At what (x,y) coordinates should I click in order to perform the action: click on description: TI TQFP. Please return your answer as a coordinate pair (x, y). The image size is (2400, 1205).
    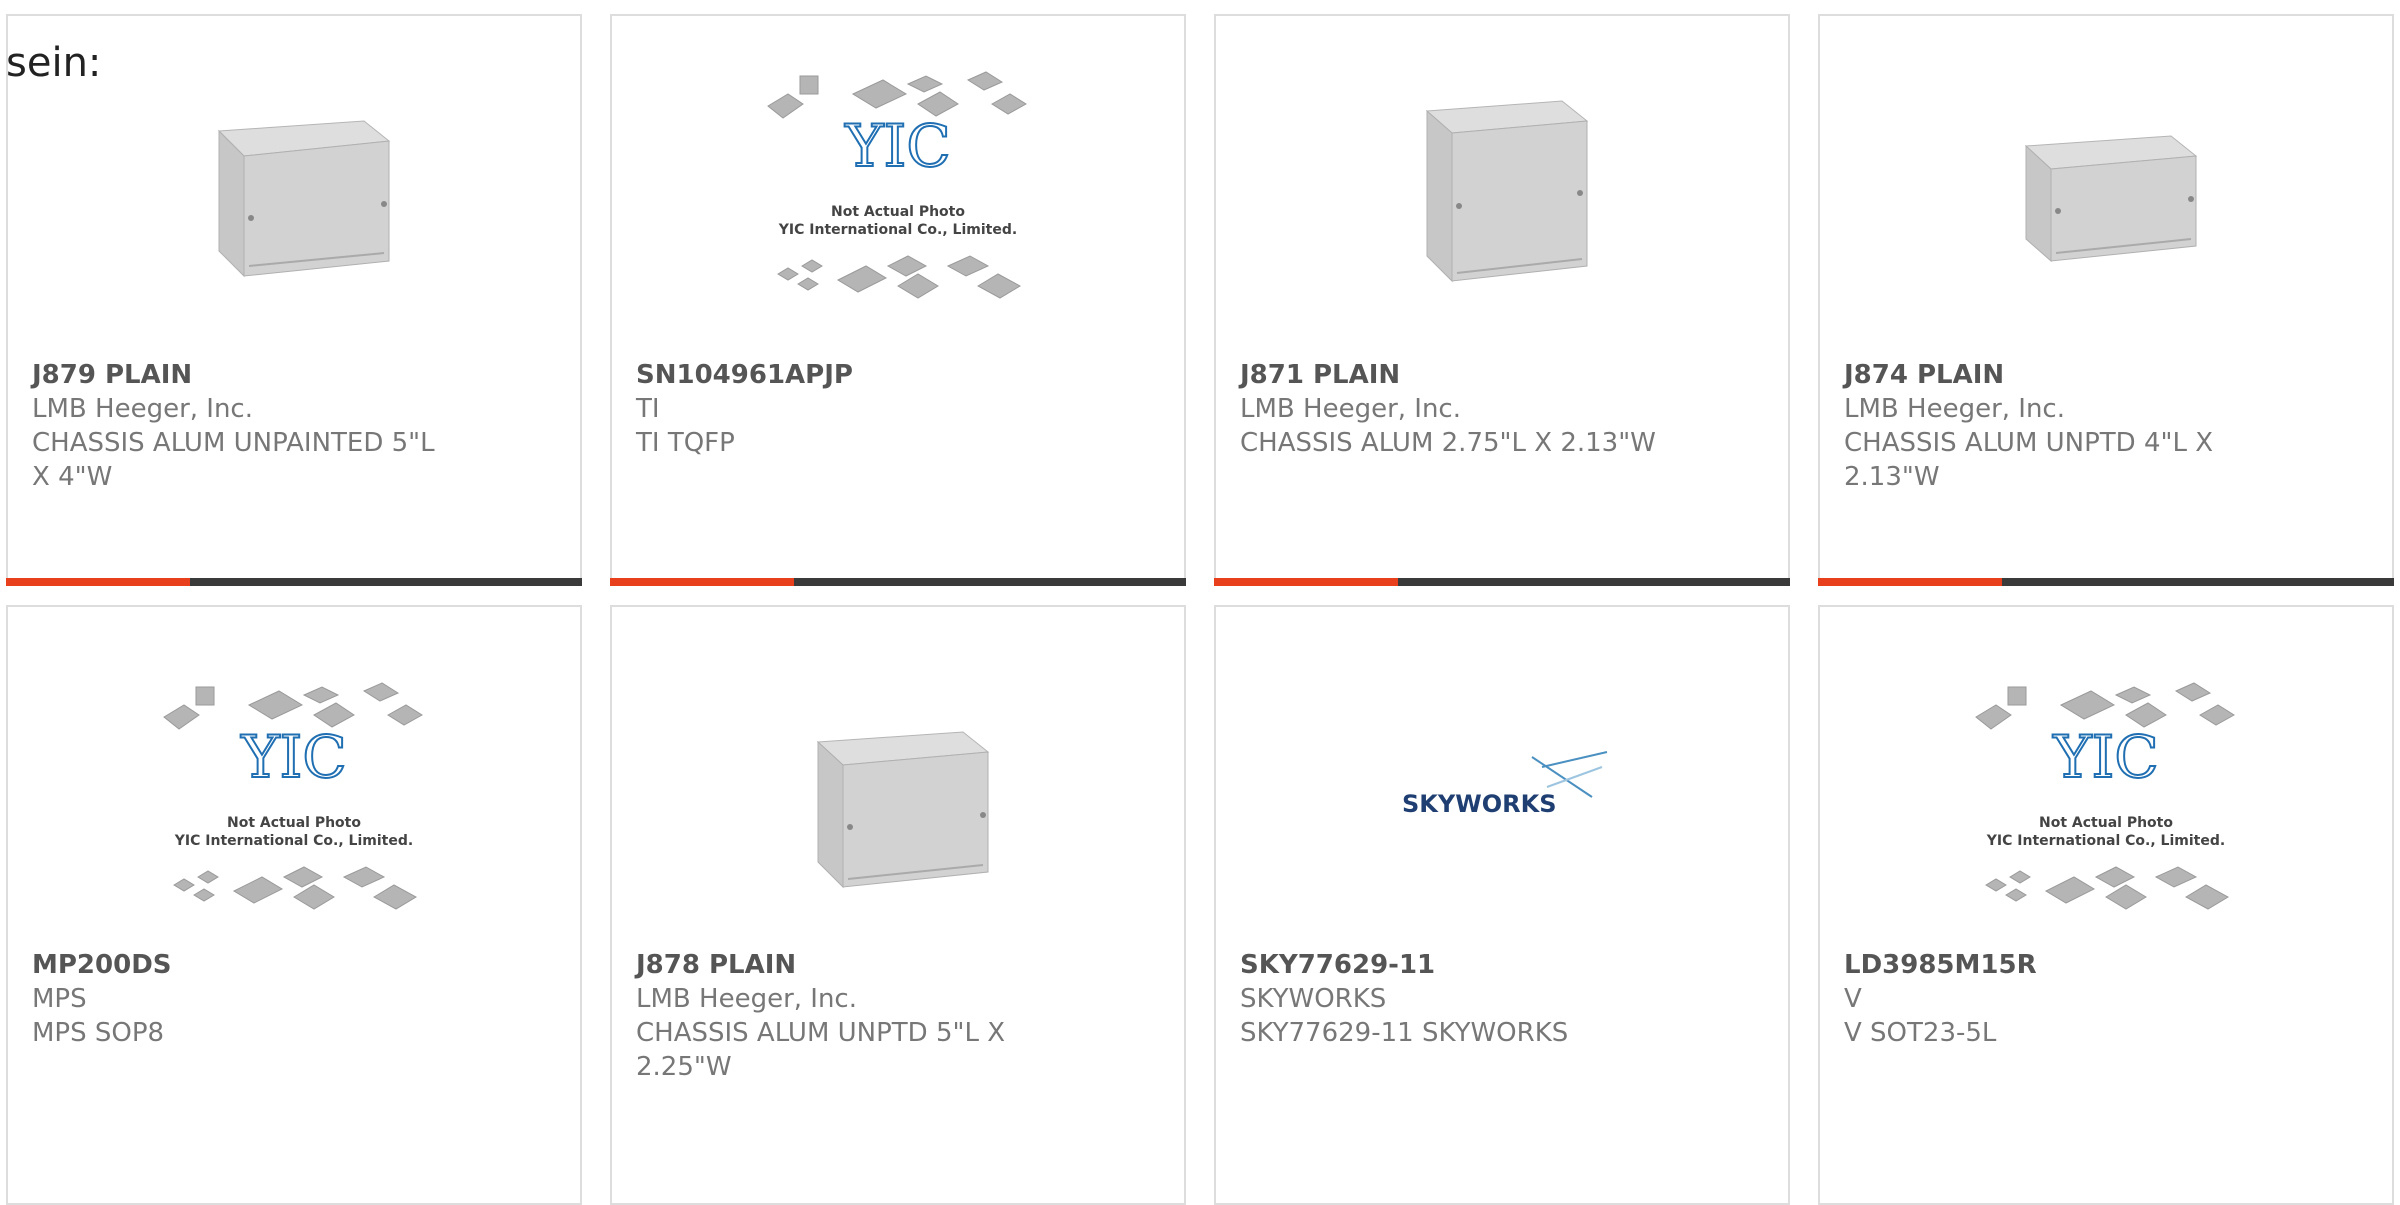
    Looking at the image, I should click on (685, 443).